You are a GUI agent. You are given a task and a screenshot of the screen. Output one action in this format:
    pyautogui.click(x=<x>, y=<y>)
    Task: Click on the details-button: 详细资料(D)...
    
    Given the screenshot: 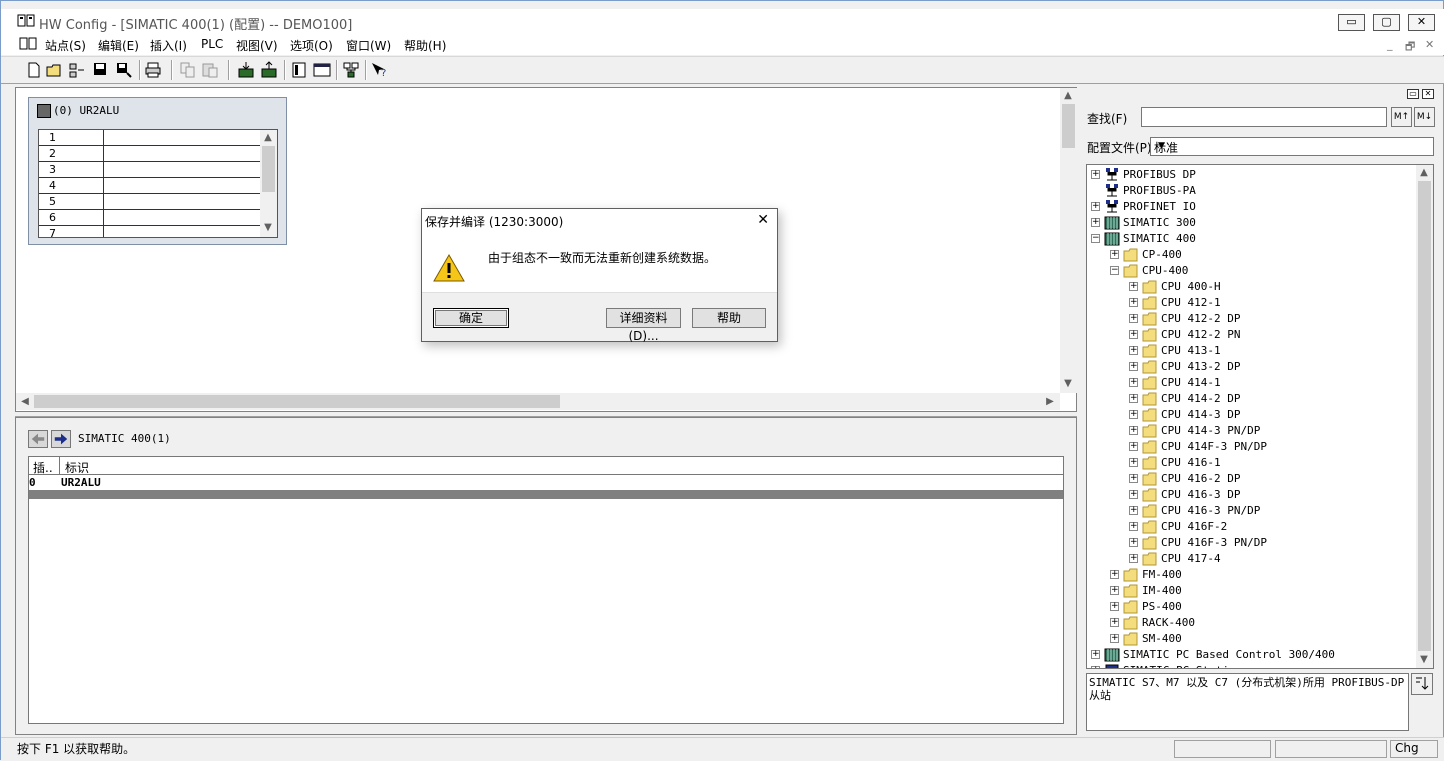 What is the action you would take?
    pyautogui.click(x=643, y=325)
    